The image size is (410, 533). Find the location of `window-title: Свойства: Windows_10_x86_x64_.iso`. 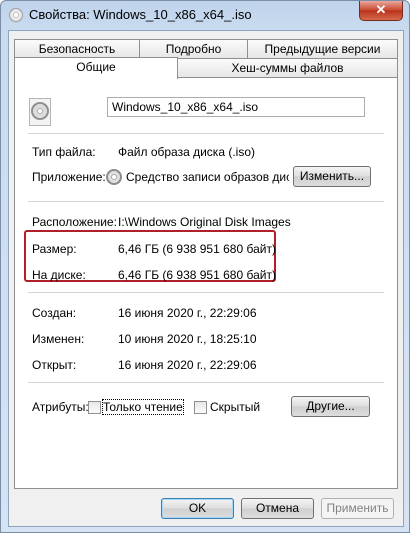

window-title: Свойства: Windows_10_x86_x64_.iso is located at coordinates (140, 14).